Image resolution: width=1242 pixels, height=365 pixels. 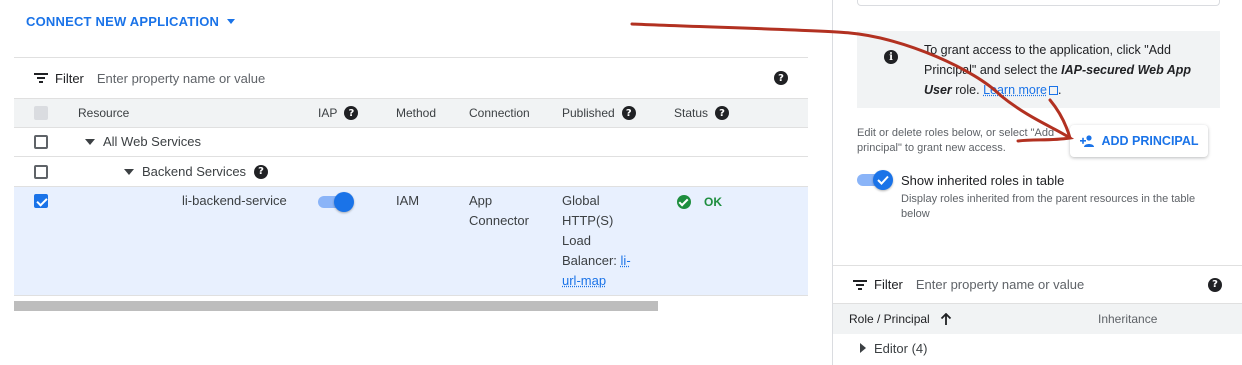 What do you see at coordinates (983, 180) in the screenshot?
I see `show-inherited-label: Show inherited roles in table` at bounding box center [983, 180].